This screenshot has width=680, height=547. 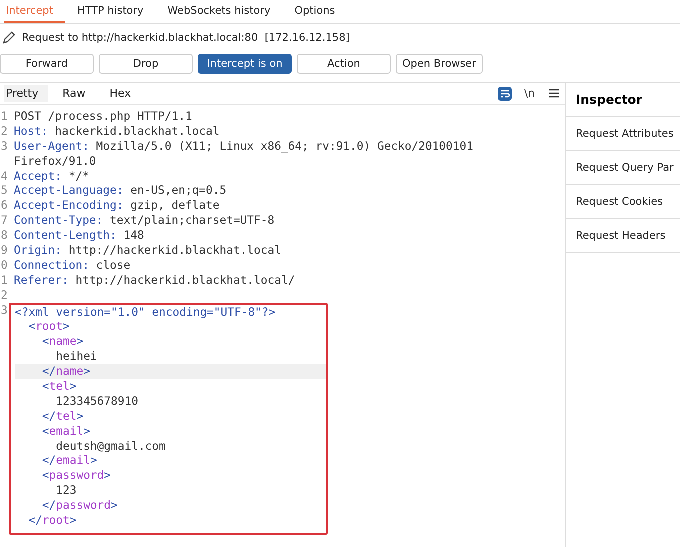 I want to click on editor-tab: Pretty, so click(x=26, y=93).